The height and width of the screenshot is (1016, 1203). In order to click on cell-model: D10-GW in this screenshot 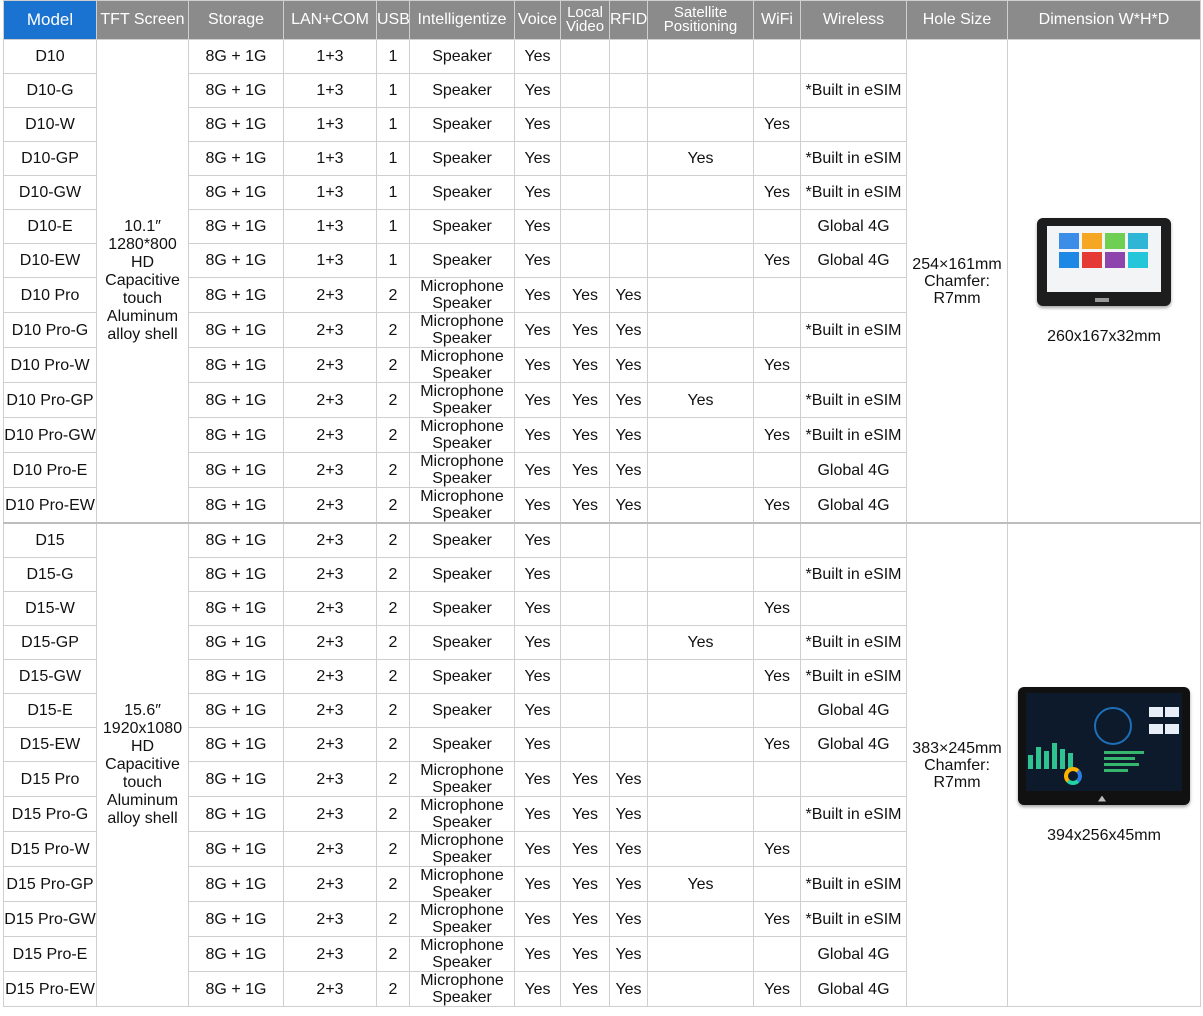, I will do `click(50, 192)`.